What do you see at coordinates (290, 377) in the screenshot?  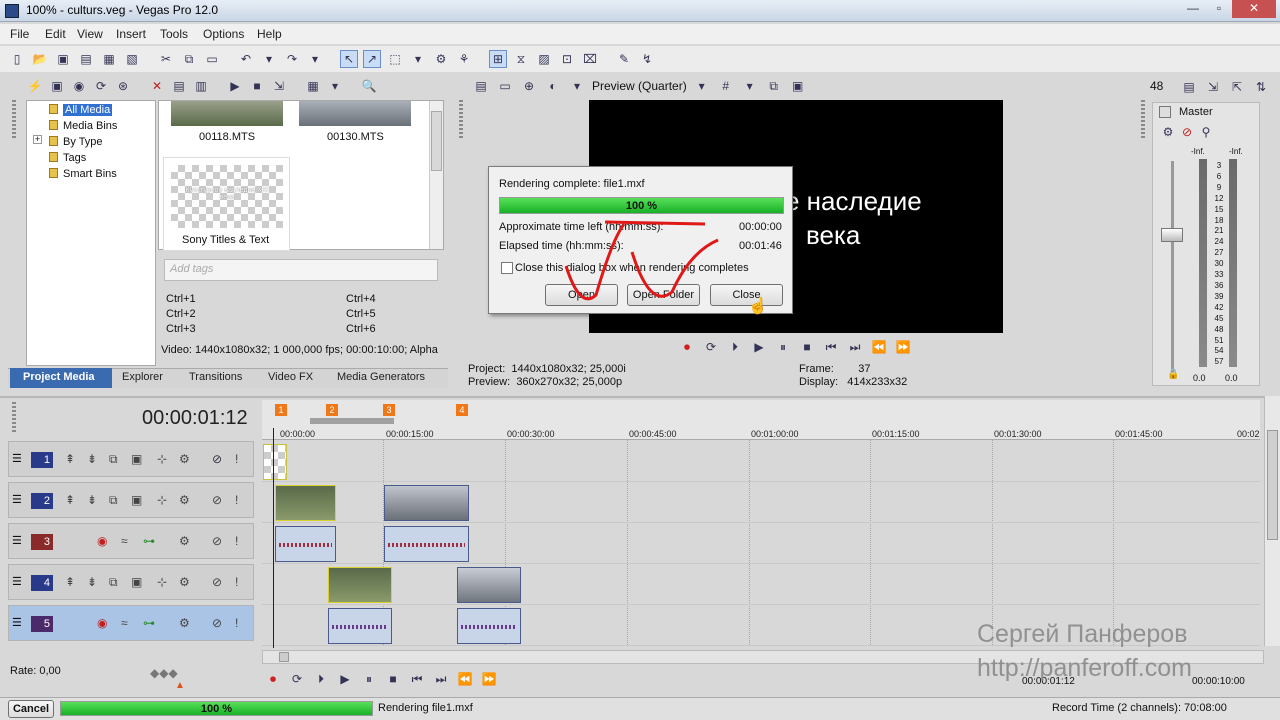 I see `tab-video-fx: Video FX` at bounding box center [290, 377].